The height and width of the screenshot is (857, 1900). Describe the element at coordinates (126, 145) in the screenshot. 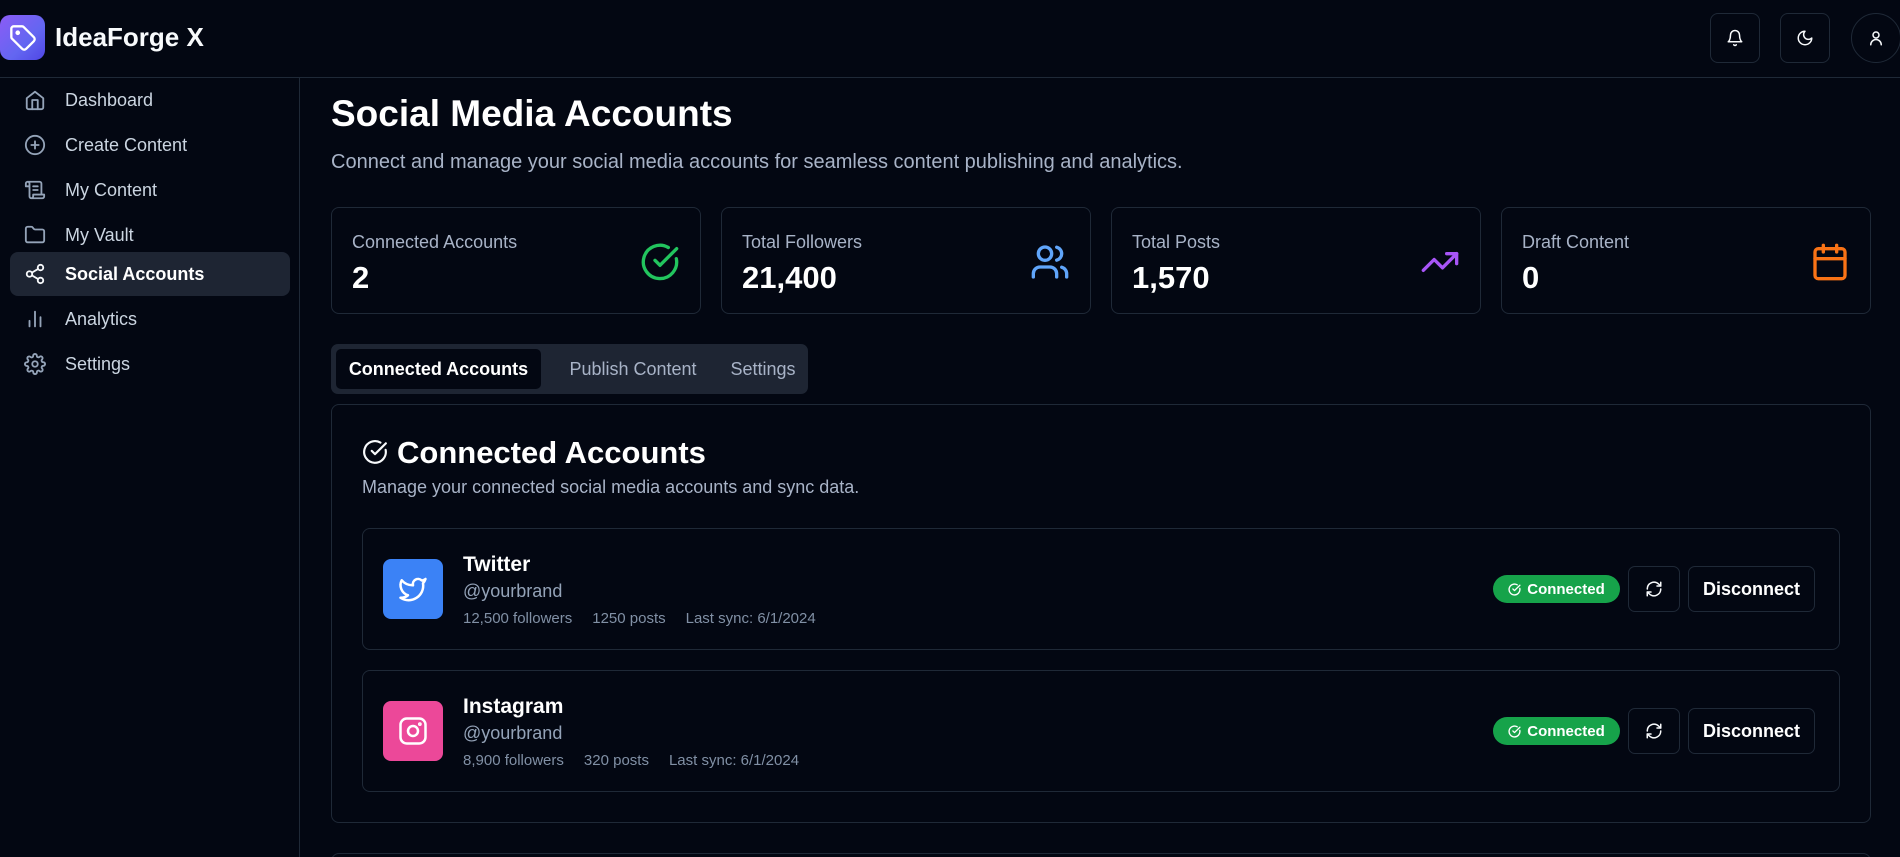

I see `sidebar-item-label: Create Content` at that location.